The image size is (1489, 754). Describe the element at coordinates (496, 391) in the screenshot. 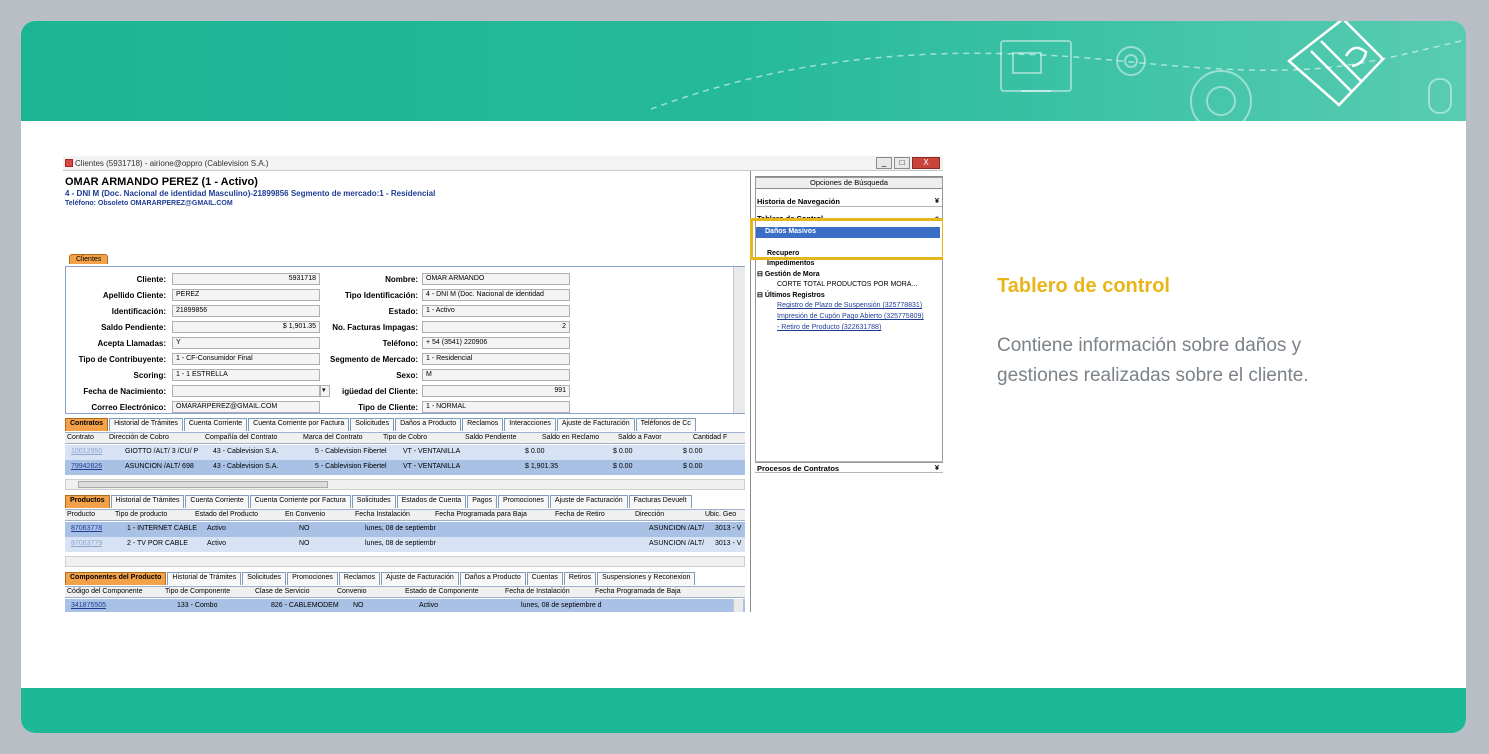

I see `form-value: 991` at that location.